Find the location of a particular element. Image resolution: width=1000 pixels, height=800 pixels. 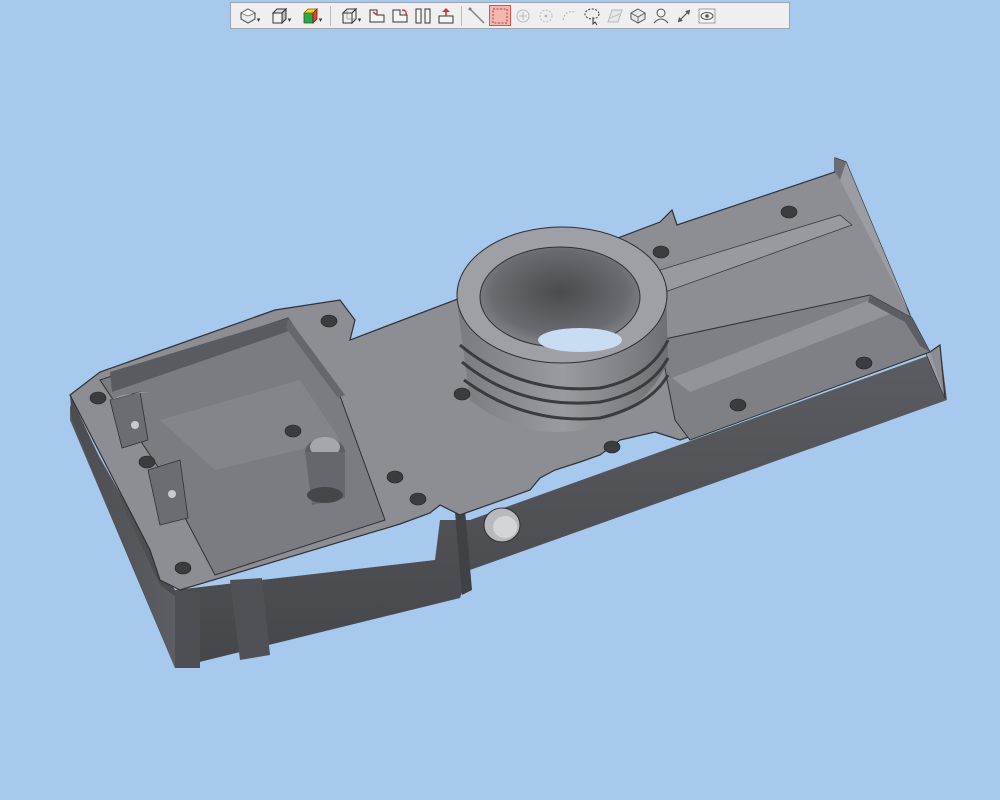

select-edge-button is located at coordinates (569, 15).